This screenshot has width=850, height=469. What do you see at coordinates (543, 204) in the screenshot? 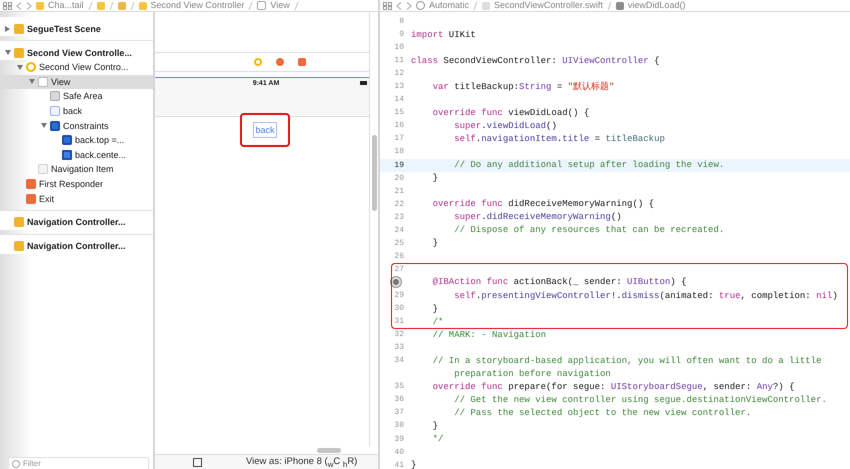
I see `code-line: override func didReceiveMemoryWarning() {` at bounding box center [543, 204].